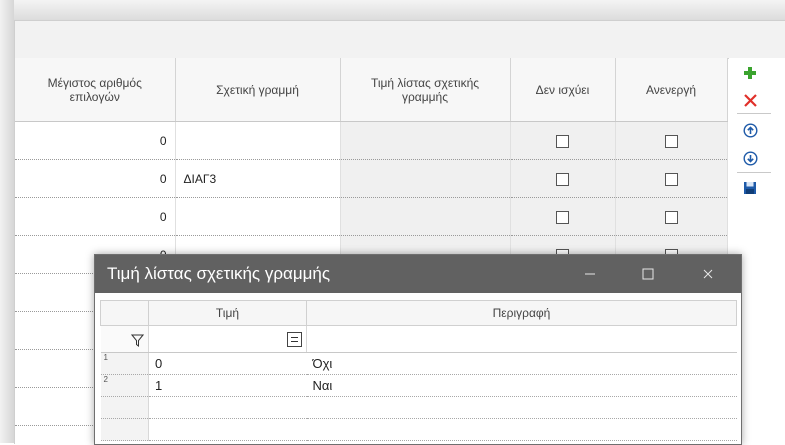  I want to click on save-button, so click(750, 188).